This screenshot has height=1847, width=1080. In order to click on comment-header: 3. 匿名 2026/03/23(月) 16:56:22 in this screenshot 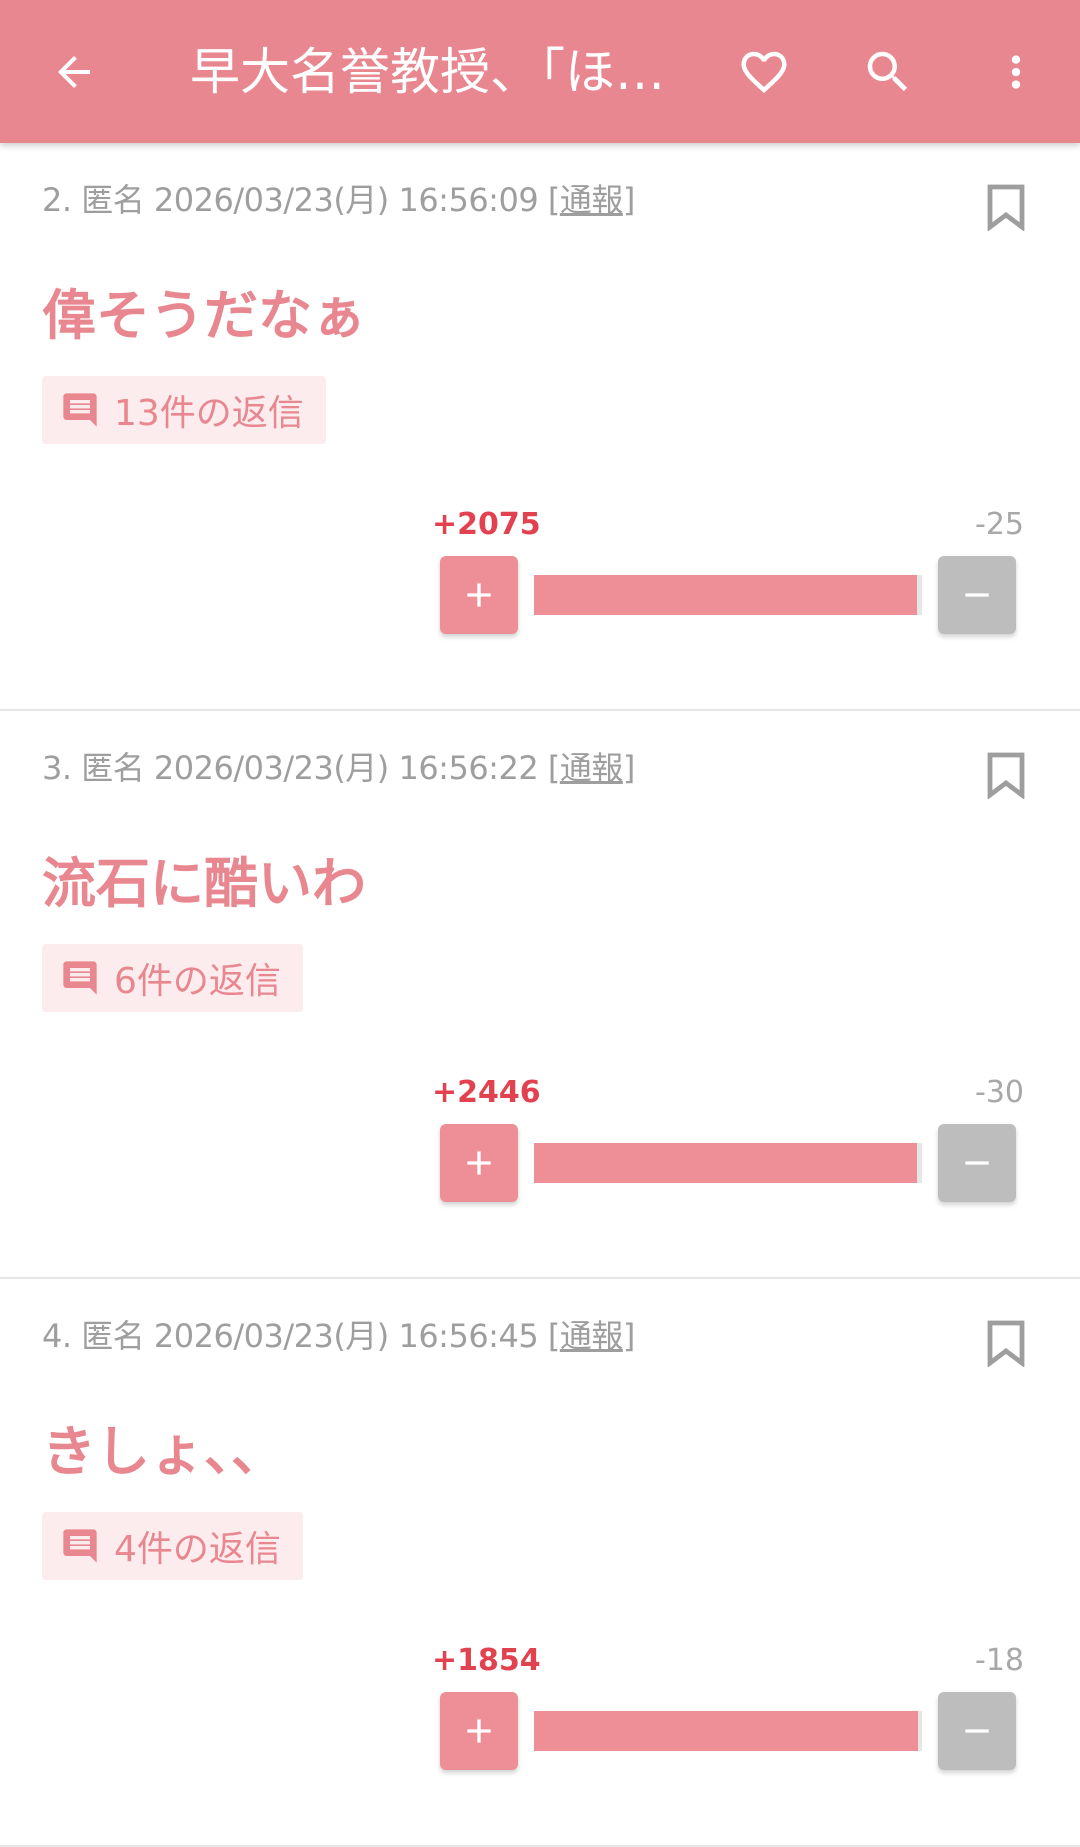, I will do `click(295, 768)`.